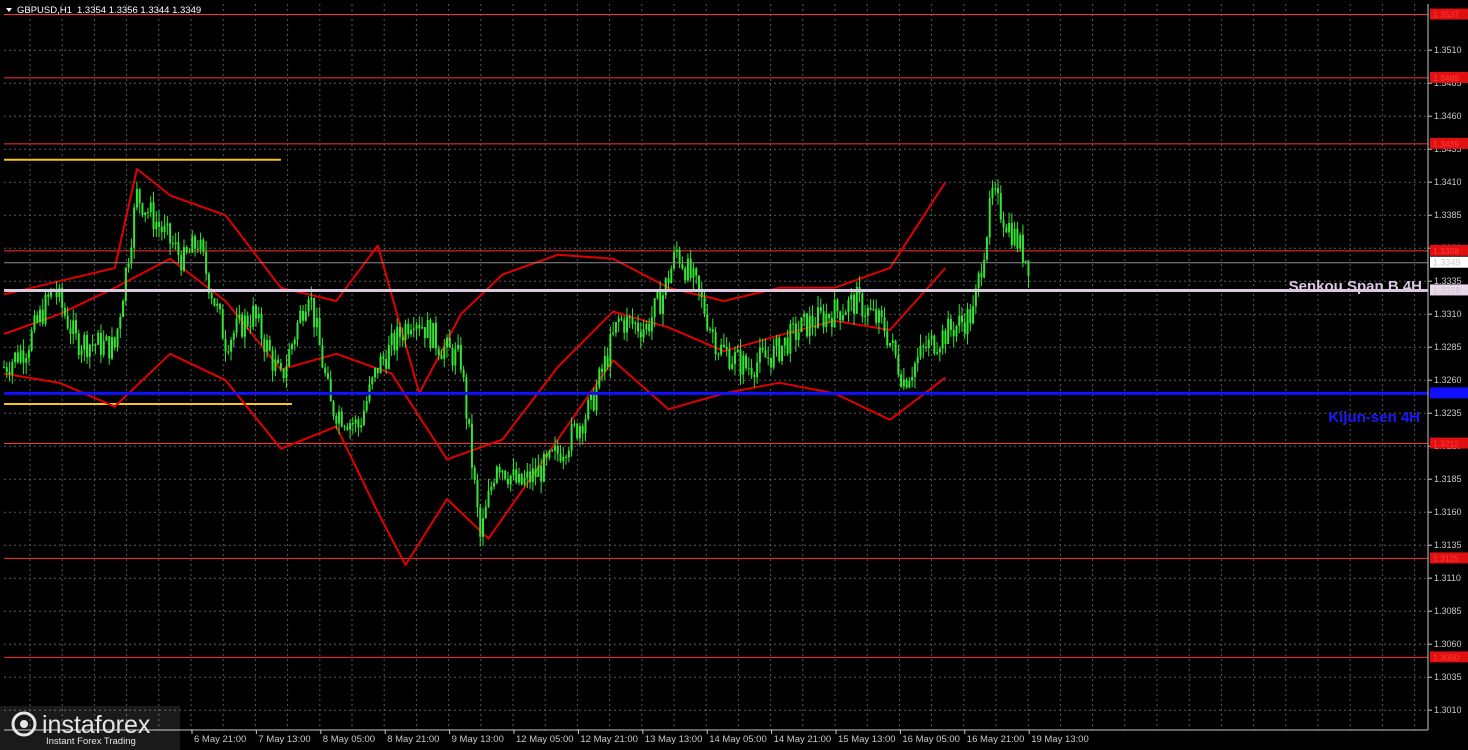 This screenshot has height=750, width=1468. What do you see at coordinates (1446, 15) in the screenshot?
I see `price-level-label: 1.3537` at bounding box center [1446, 15].